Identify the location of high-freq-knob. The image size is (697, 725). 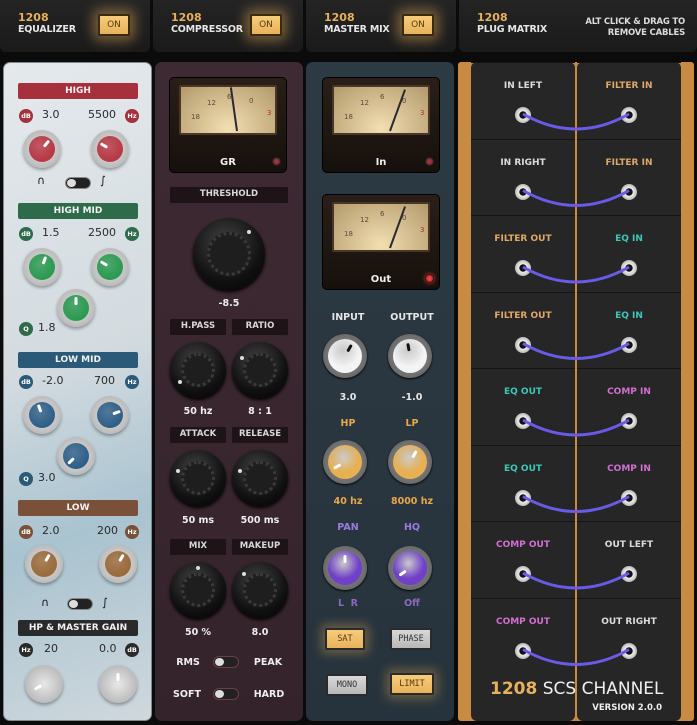
(110, 149).